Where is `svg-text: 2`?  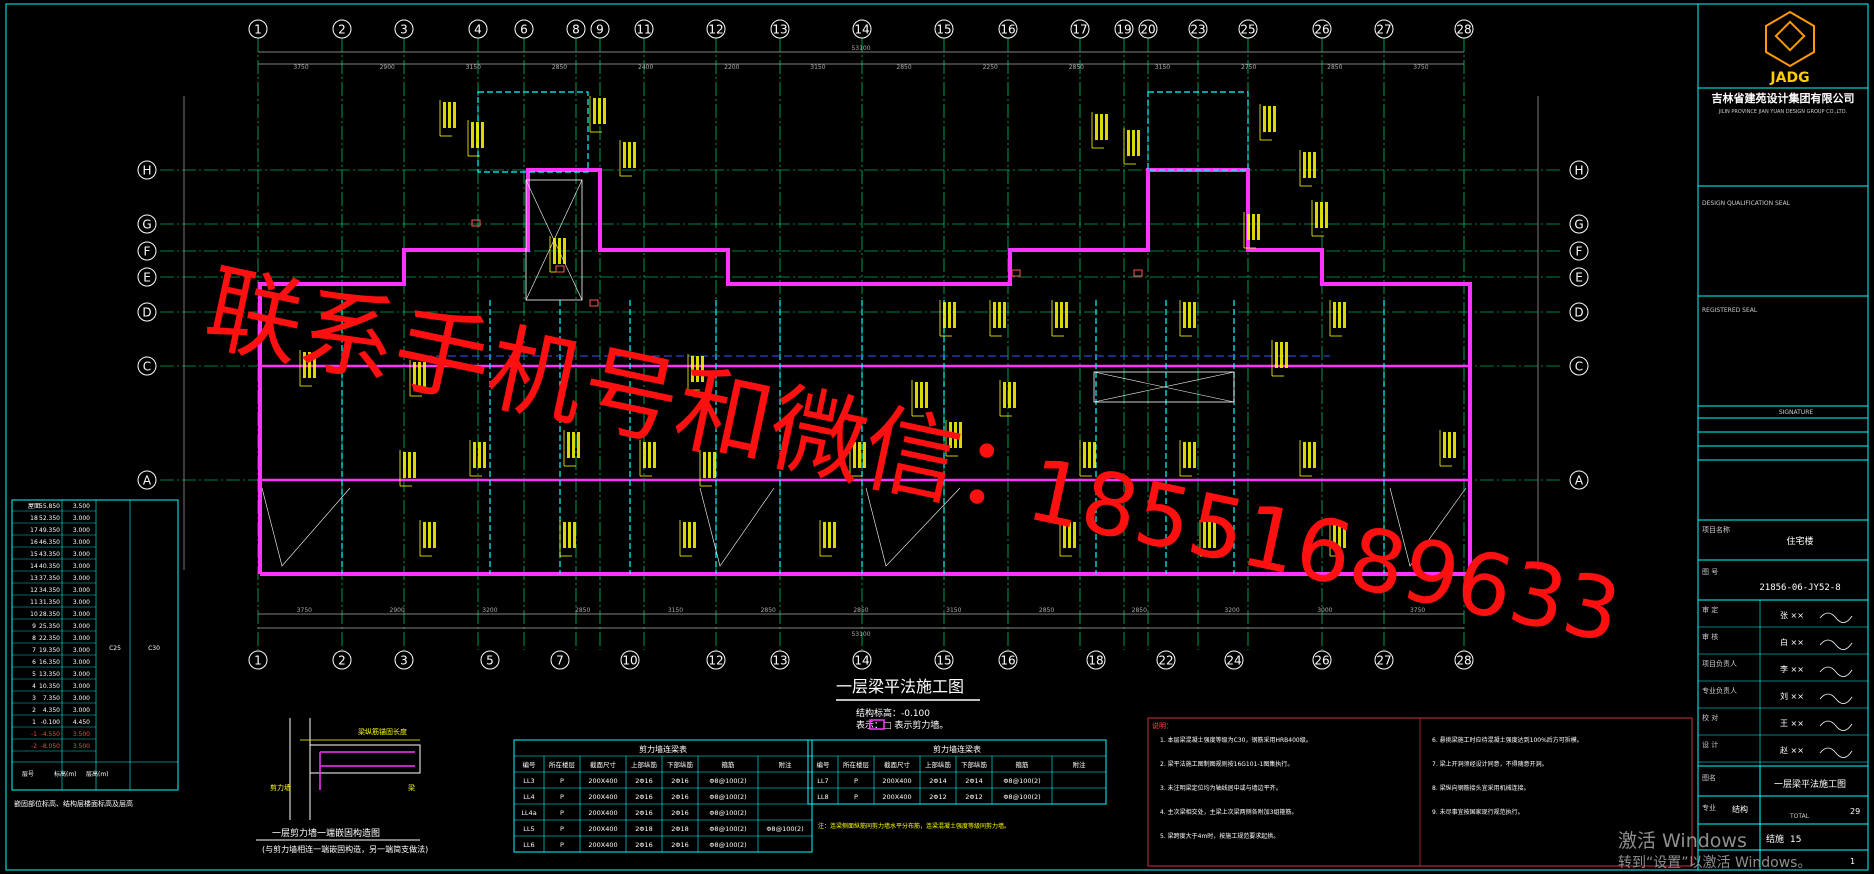
svg-text: 2 is located at coordinates (342, 30).